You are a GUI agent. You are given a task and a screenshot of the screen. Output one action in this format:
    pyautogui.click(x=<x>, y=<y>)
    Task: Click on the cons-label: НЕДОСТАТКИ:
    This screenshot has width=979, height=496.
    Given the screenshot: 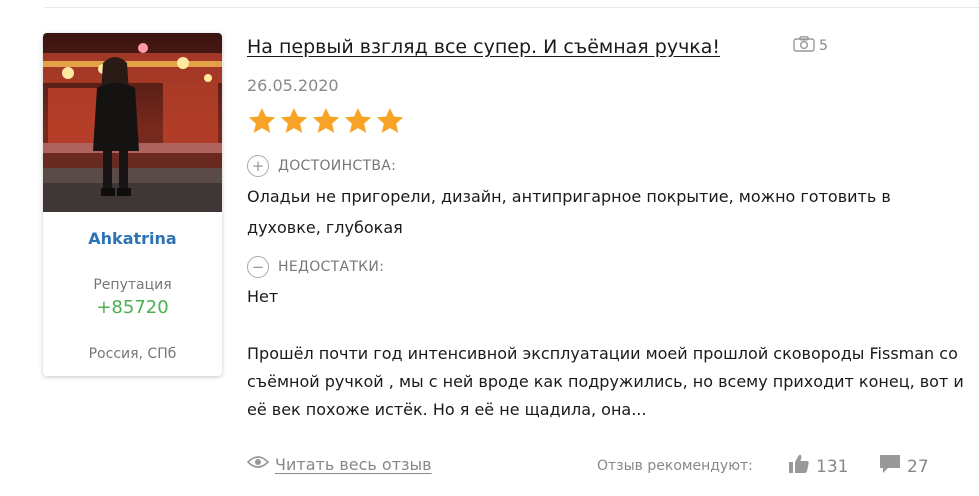 What is the action you would take?
    pyautogui.click(x=331, y=267)
    